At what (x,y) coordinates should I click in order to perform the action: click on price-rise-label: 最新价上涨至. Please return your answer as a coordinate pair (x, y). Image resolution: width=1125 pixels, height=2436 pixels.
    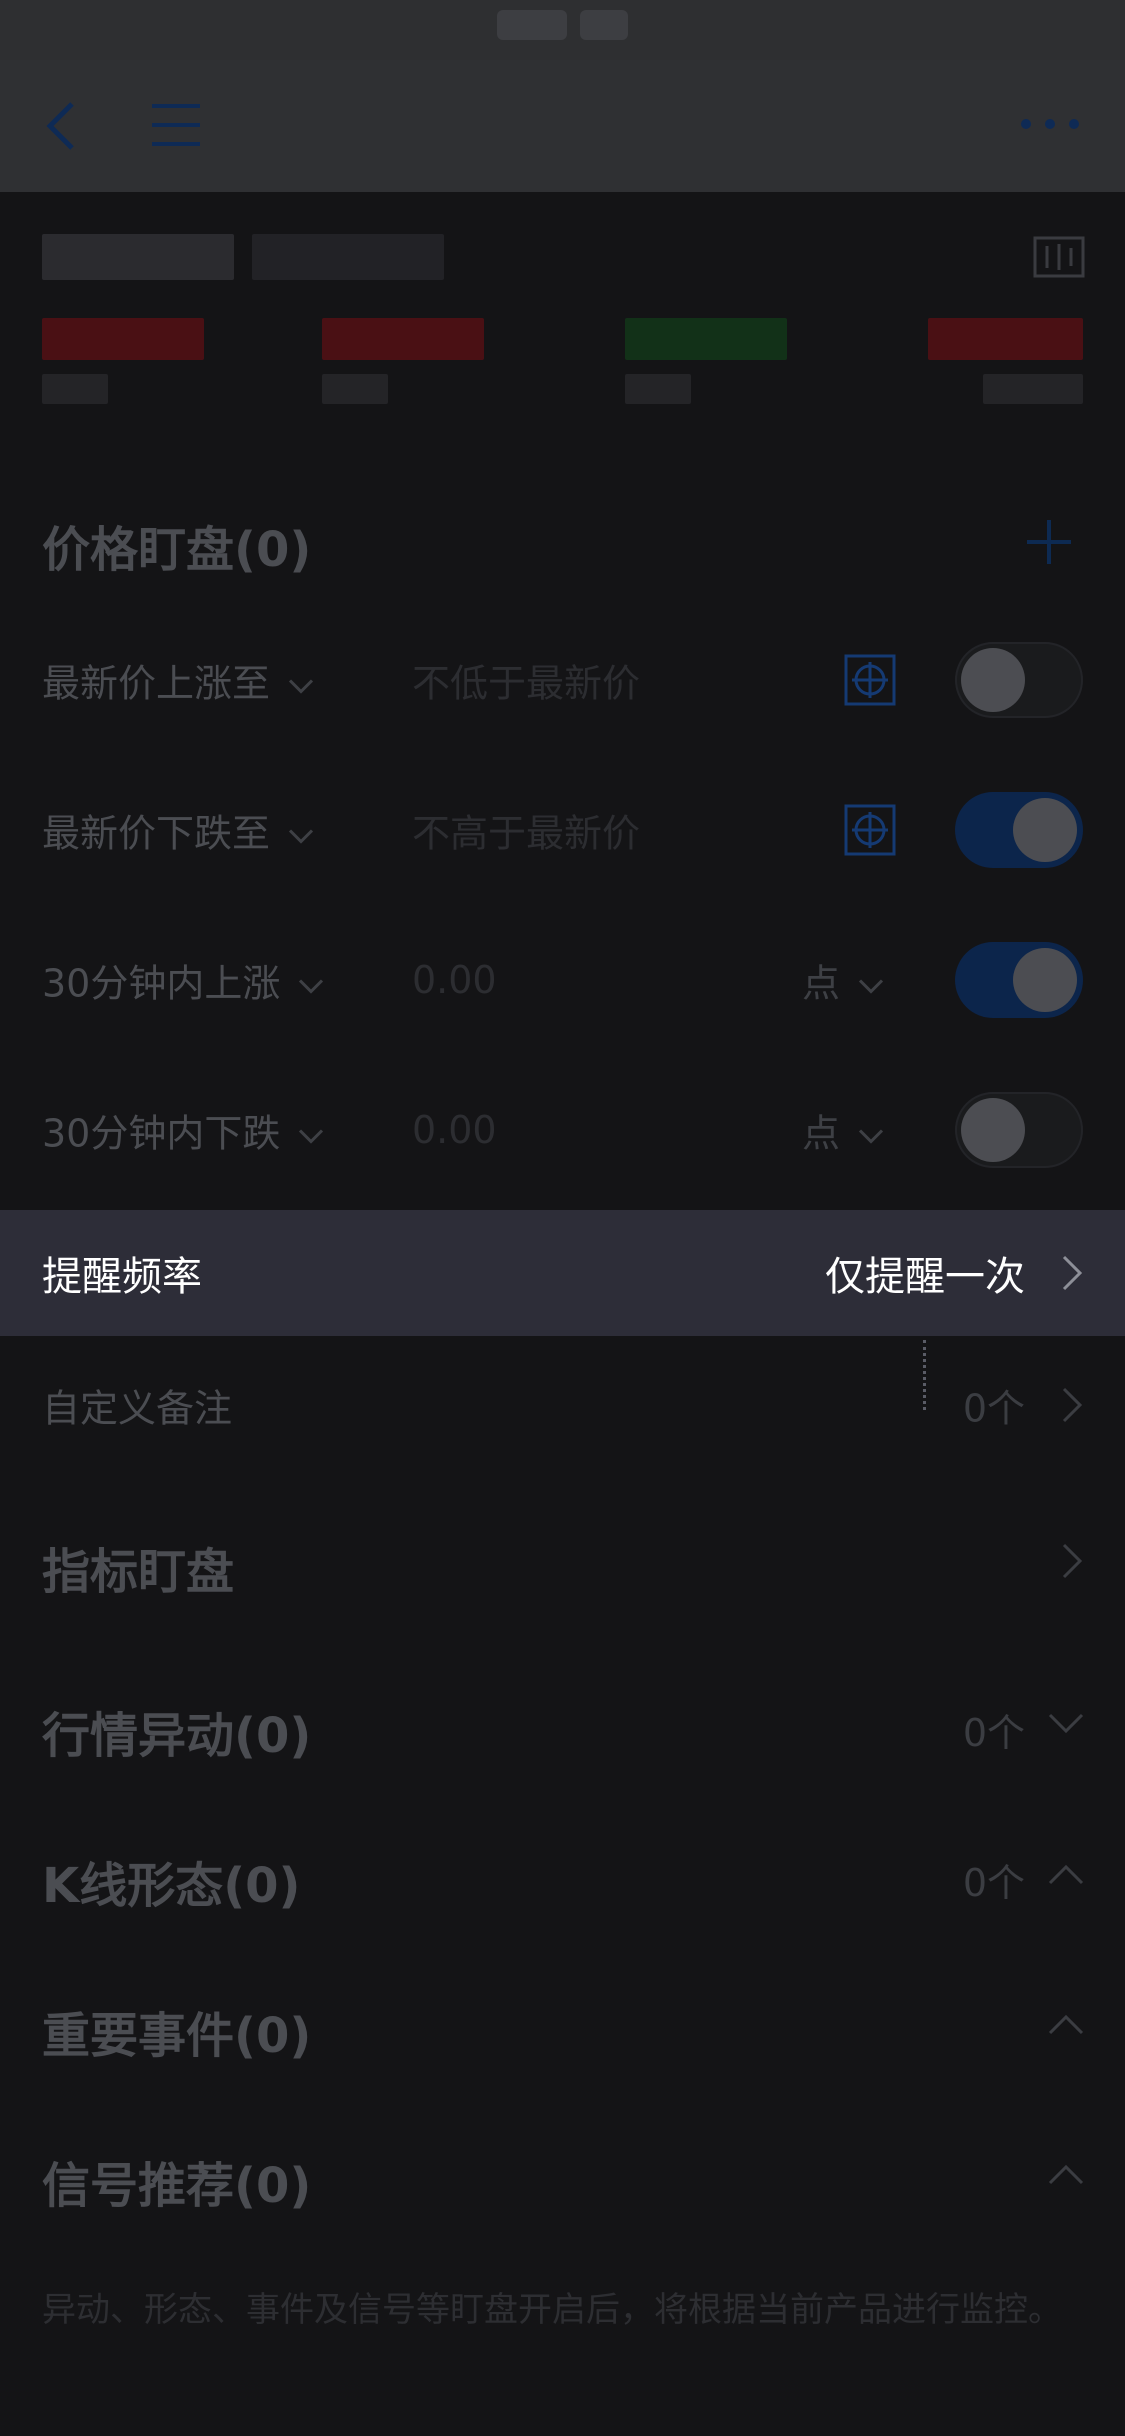
    Looking at the image, I should click on (178, 680).